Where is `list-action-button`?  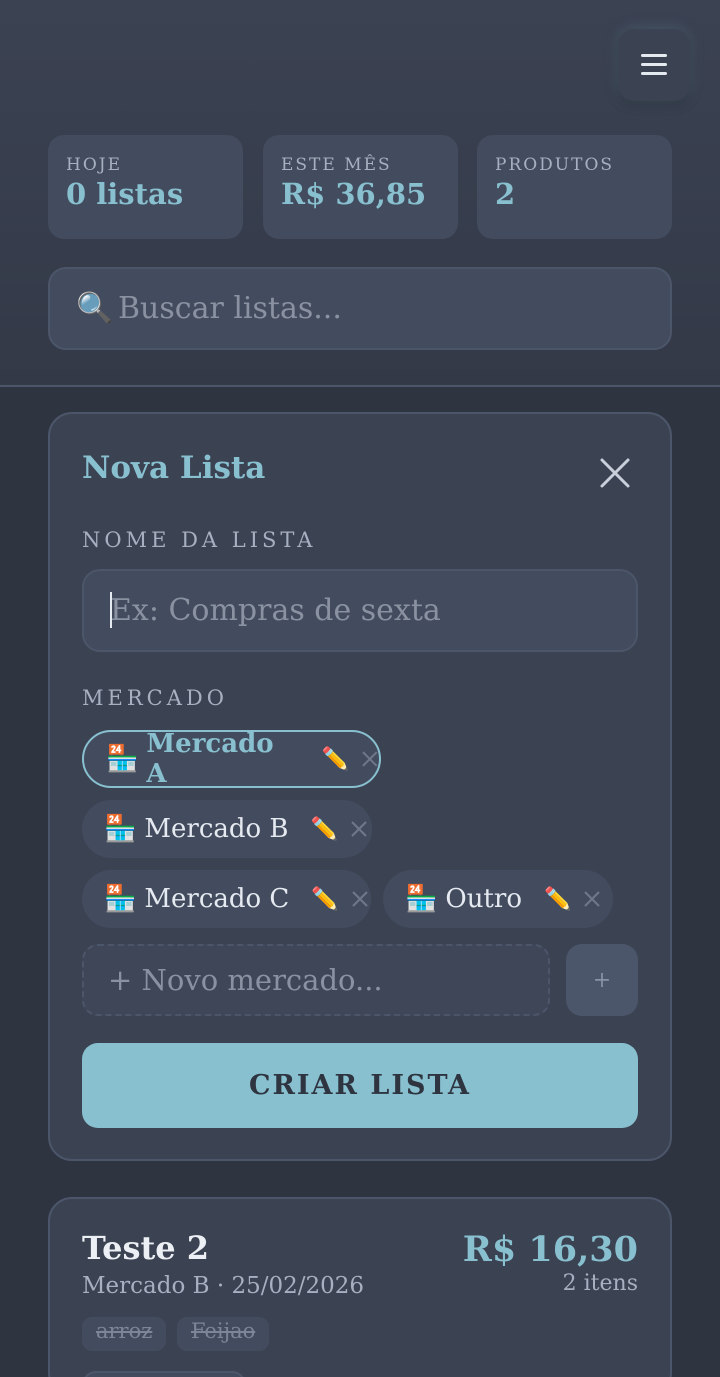 list-action-button is located at coordinates (164, 1374).